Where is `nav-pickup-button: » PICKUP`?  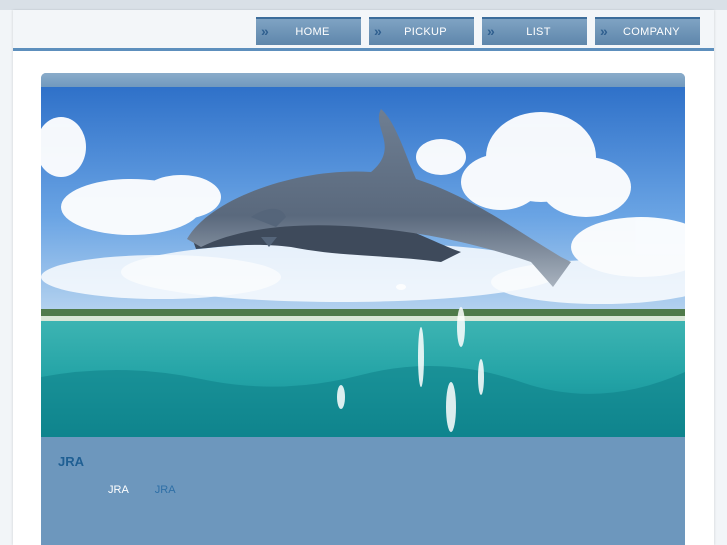 nav-pickup-button: » PICKUP is located at coordinates (421, 31).